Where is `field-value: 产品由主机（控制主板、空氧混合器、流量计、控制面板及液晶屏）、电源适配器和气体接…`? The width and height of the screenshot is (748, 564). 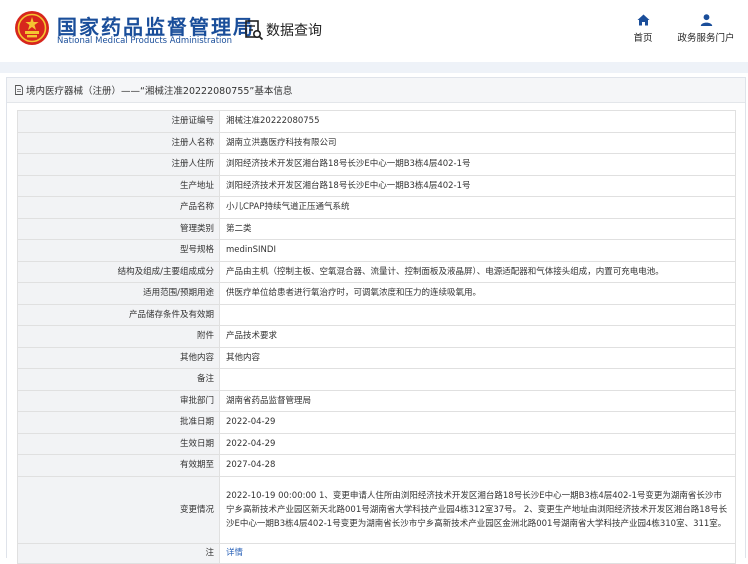 field-value: 产品由主机（控制主板、空氧混合器、流量计、控制面板及液晶屏）、电源适配器和气体接… is located at coordinates (477, 271).